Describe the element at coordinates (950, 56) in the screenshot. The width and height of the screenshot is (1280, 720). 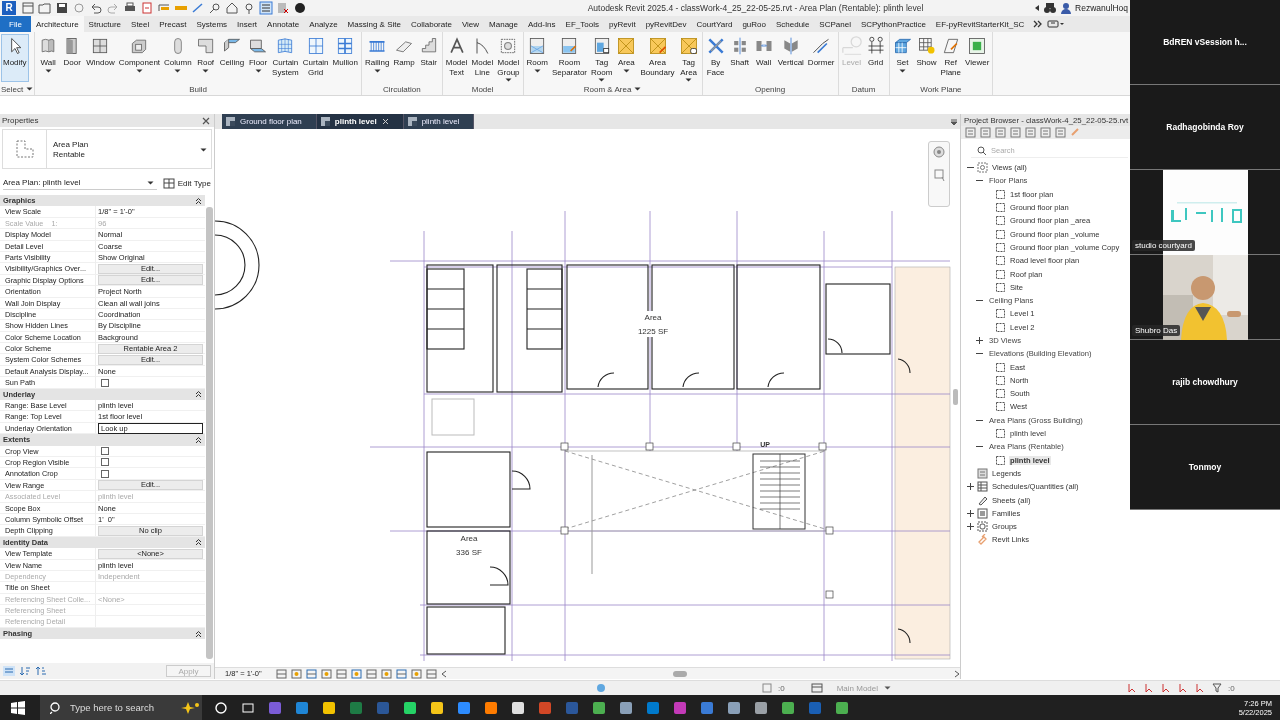
I see `tool-button: Ref Plane` at that location.